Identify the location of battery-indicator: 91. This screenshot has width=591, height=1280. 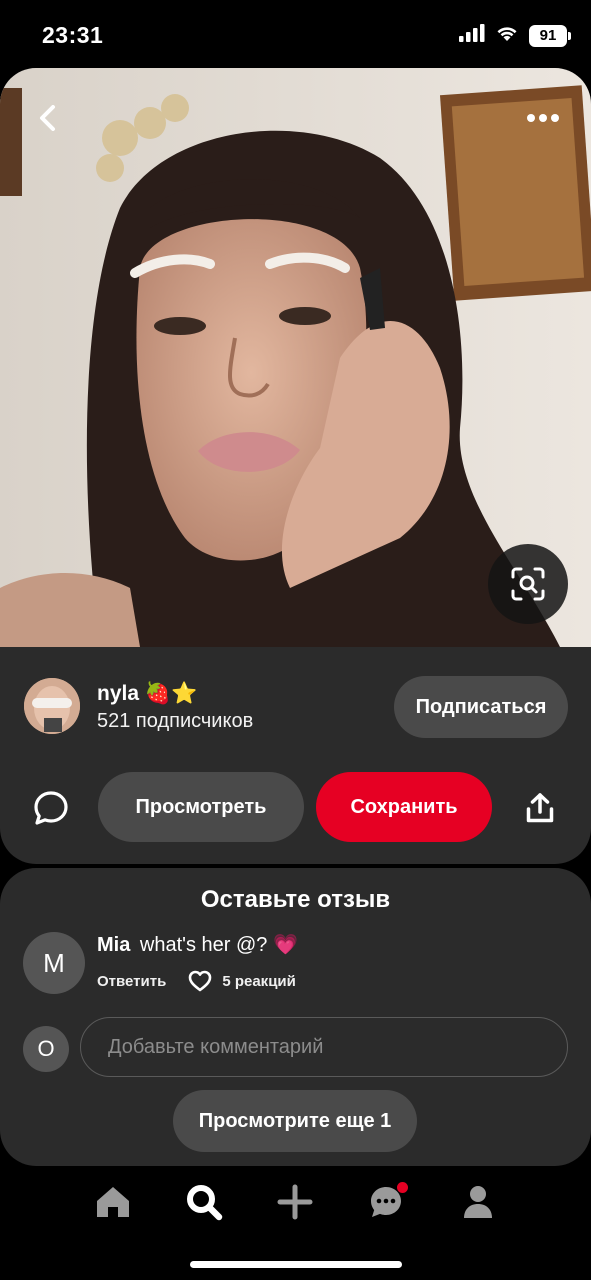
(550, 35).